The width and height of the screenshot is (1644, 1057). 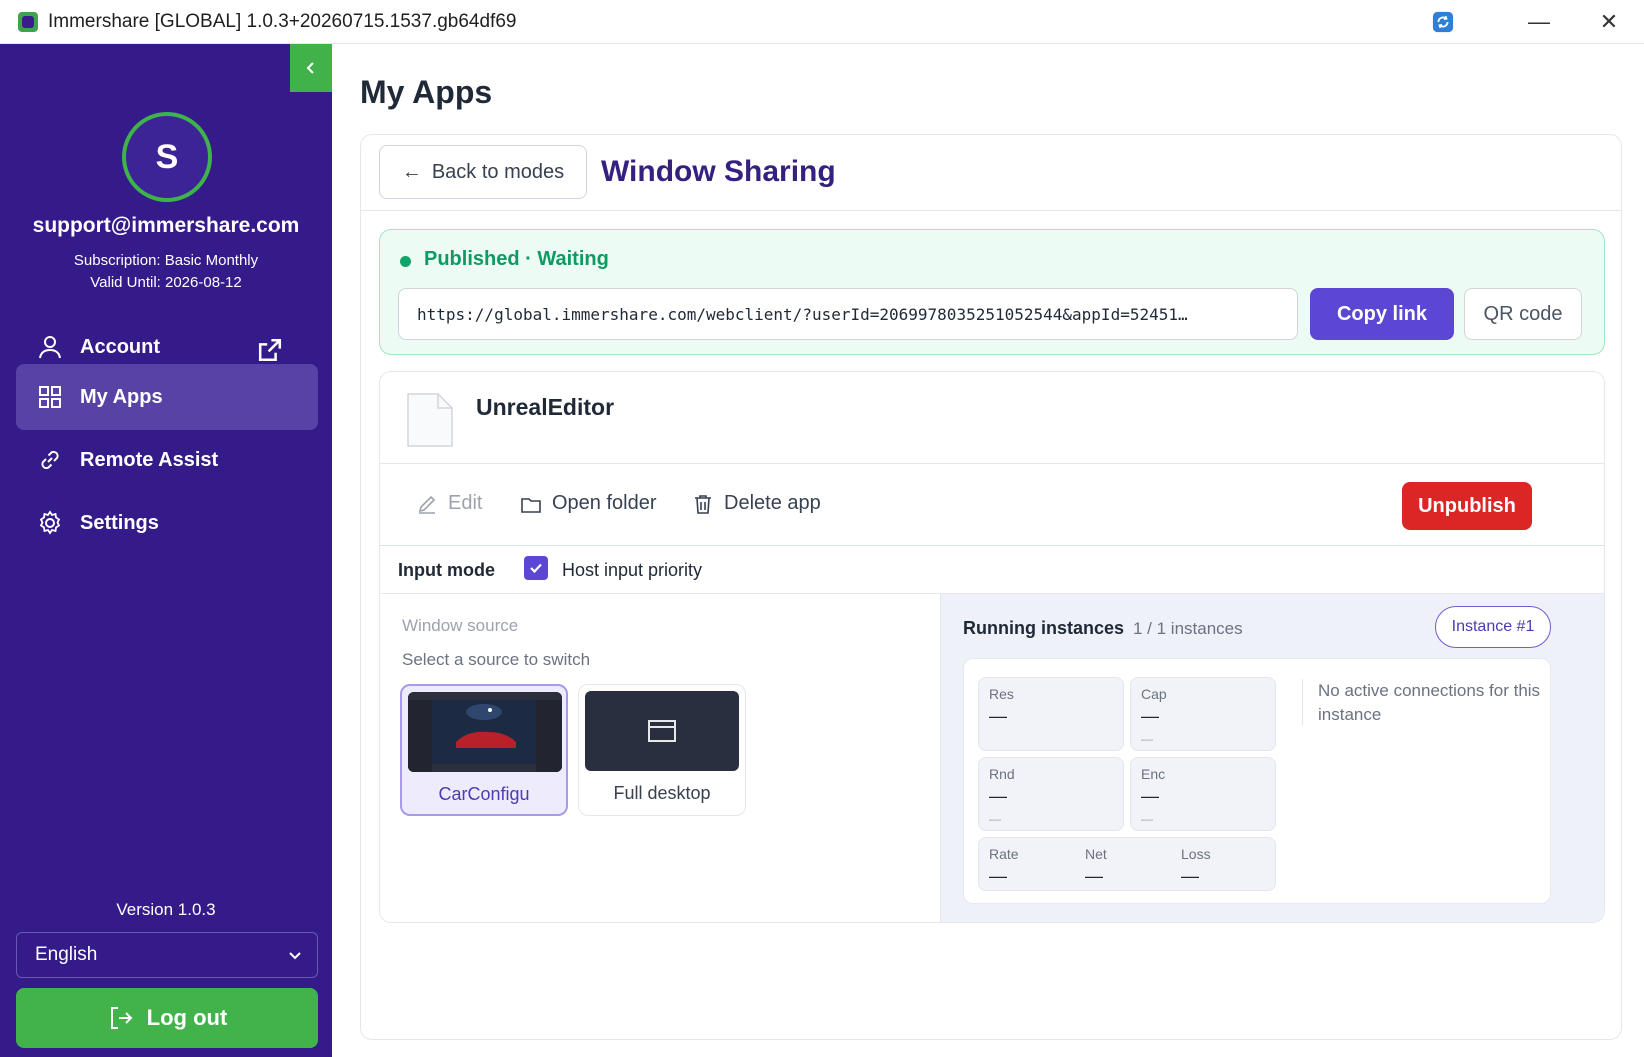 What do you see at coordinates (270, 350) in the screenshot?
I see `external-link-icon` at bounding box center [270, 350].